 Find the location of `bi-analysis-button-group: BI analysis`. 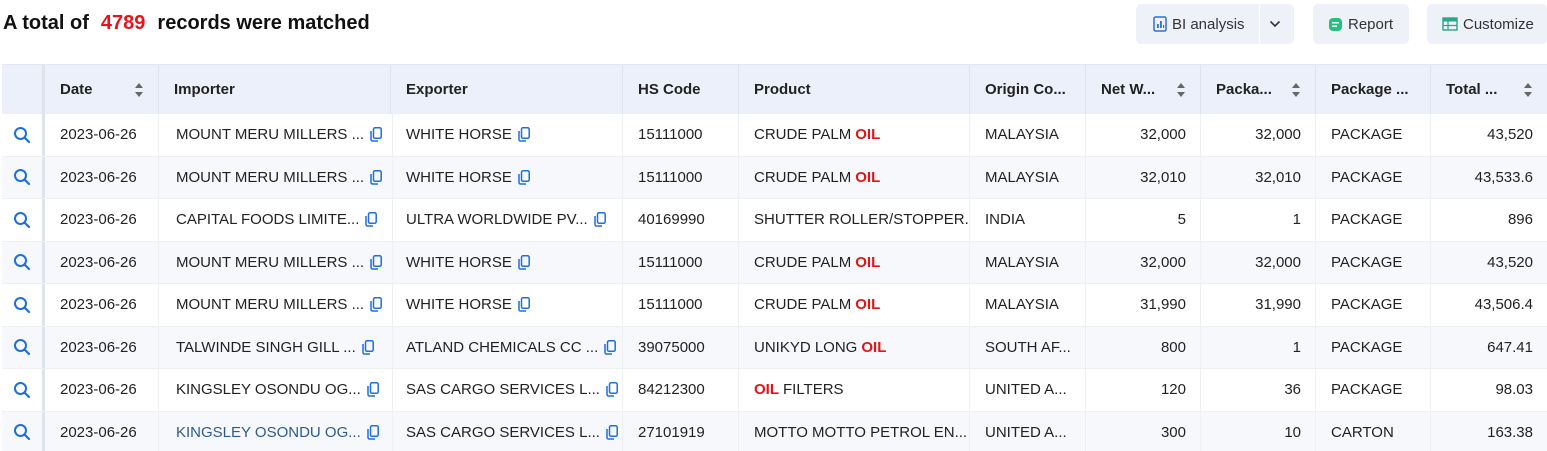

bi-analysis-button-group: BI analysis is located at coordinates (1215, 24).